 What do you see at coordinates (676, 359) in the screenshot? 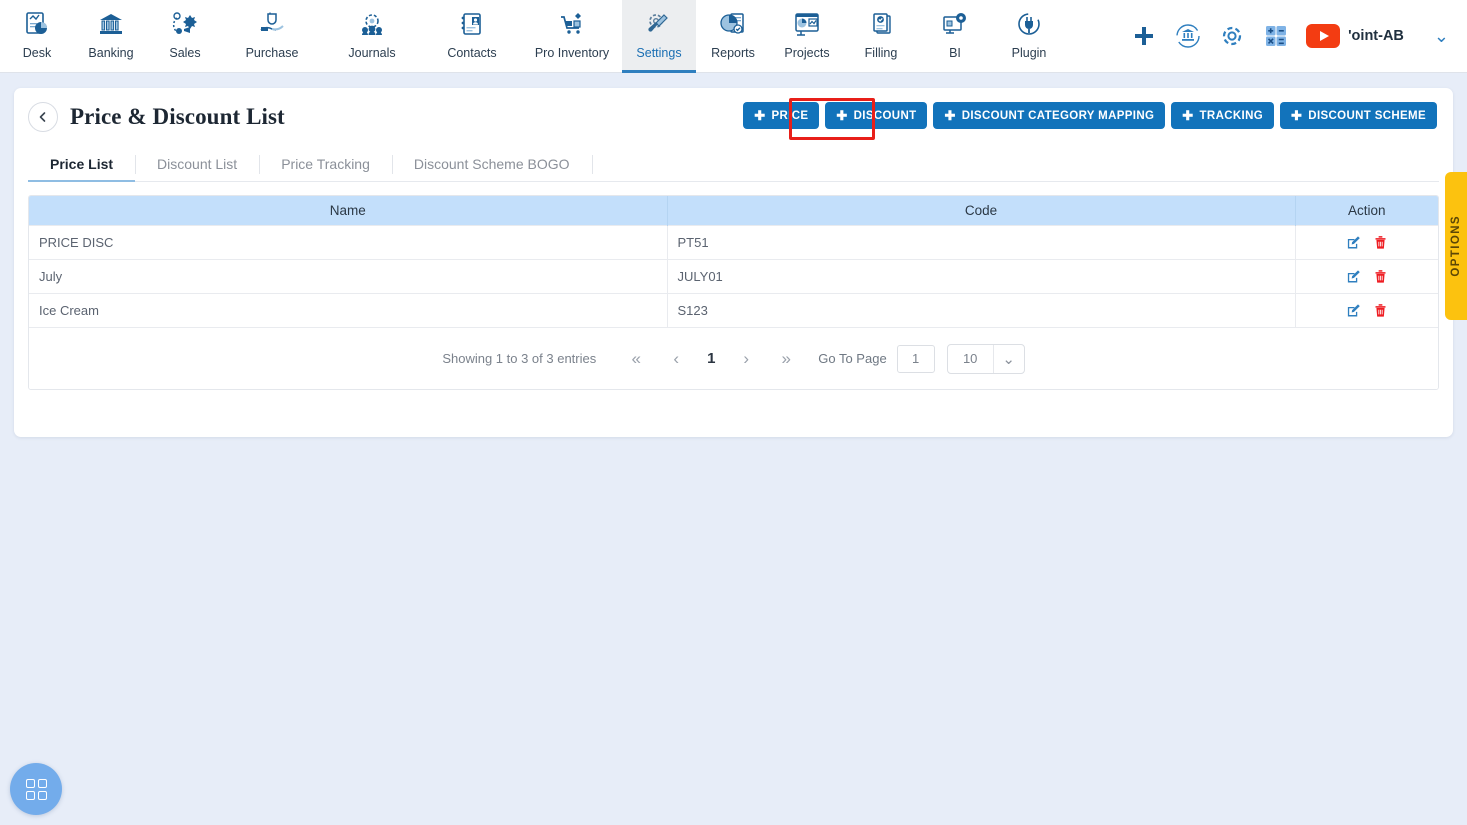
I see `previous-page-button: ‹` at bounding box center [676, 359].